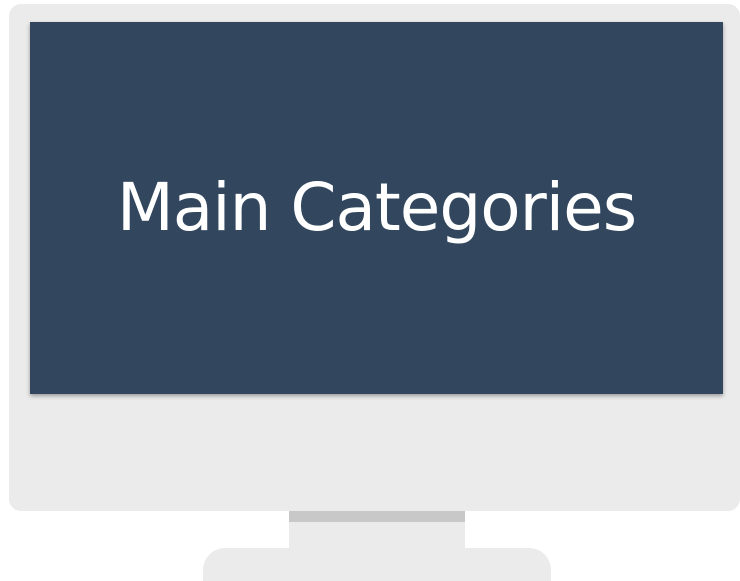 Image resolution: width=740 pixels, height=581 pixels. Describe the element at coordinates (377, 564) in the screenshot. I see `monitor-stand-base` at that location.